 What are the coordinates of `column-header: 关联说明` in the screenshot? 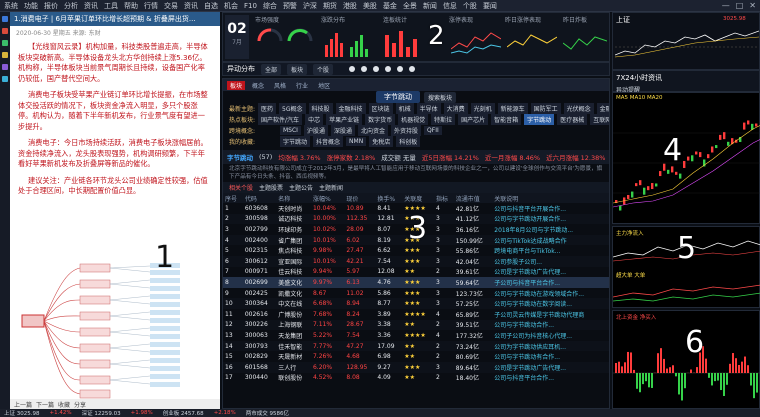 It's located at (550, 198).